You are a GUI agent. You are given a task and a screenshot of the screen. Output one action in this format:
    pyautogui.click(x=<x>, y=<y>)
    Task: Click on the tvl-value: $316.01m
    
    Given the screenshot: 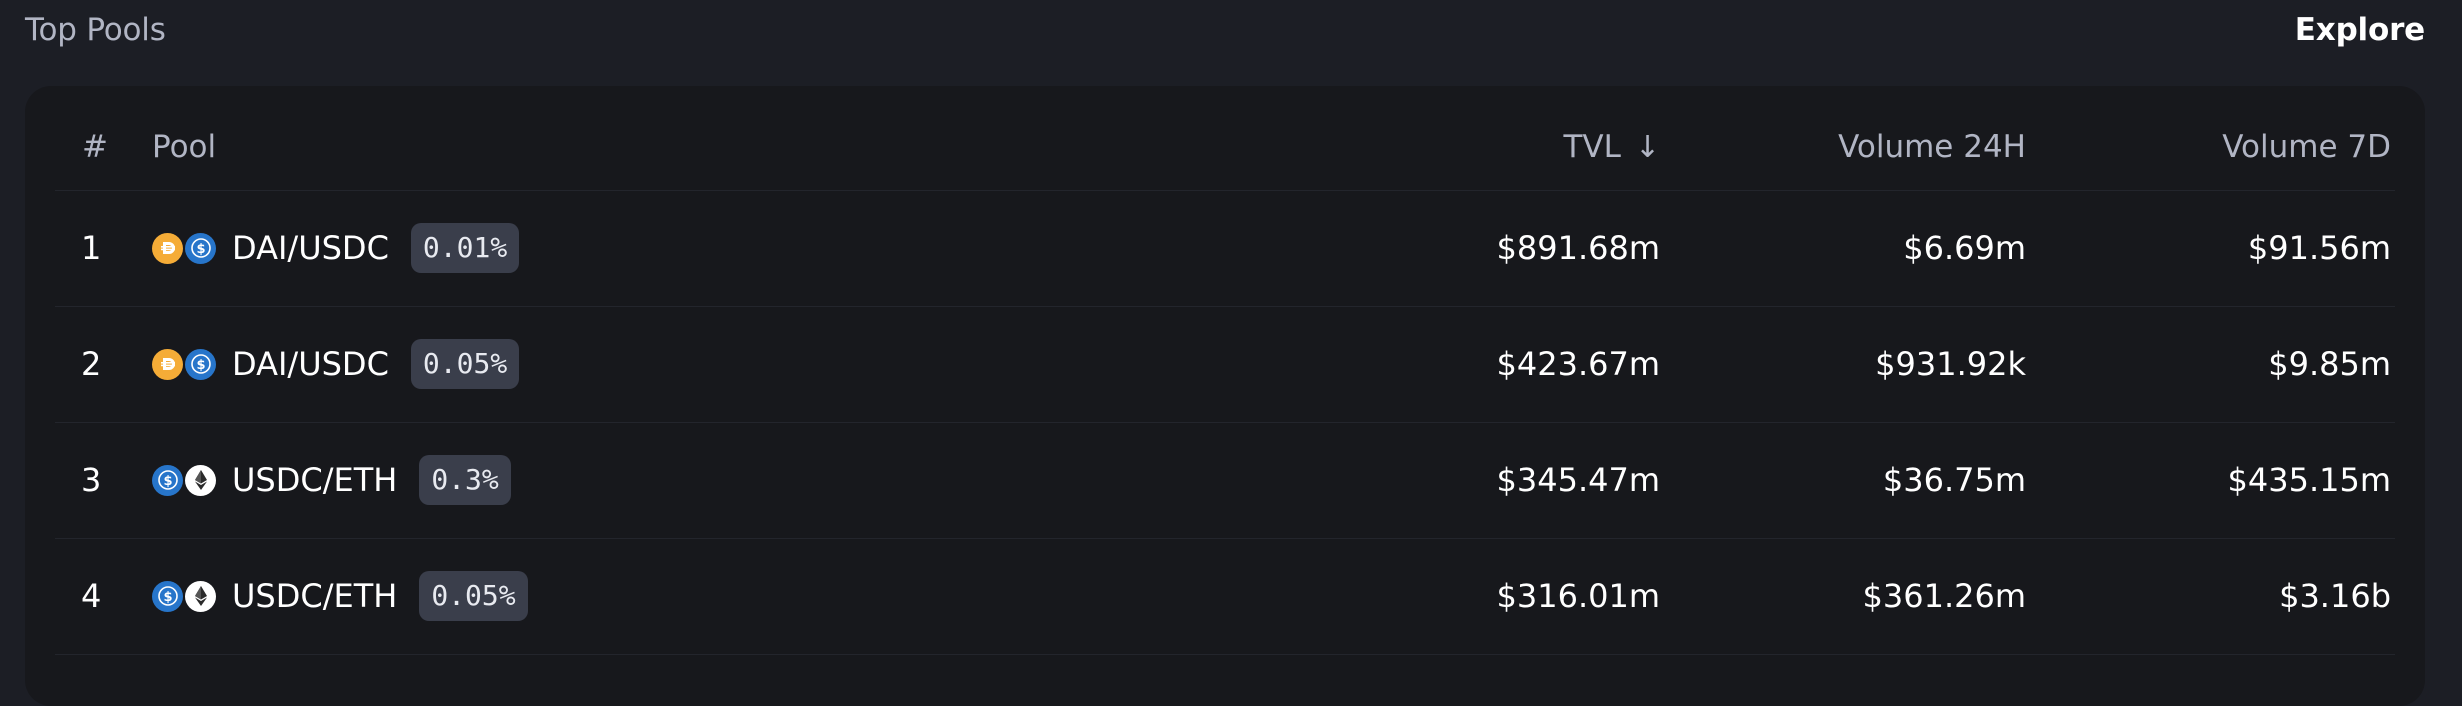 What is the action you would take?
    pyautogui.click(x=1578, y=596)
    